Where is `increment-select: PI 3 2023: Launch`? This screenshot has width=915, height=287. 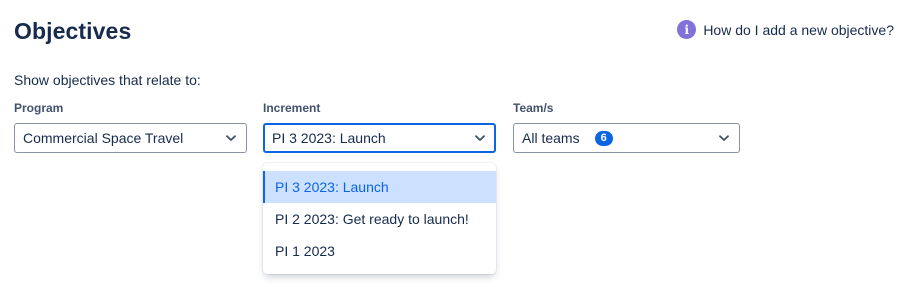 increment-select: PI 3 2023: Launch is located at coordinates (379, 138).